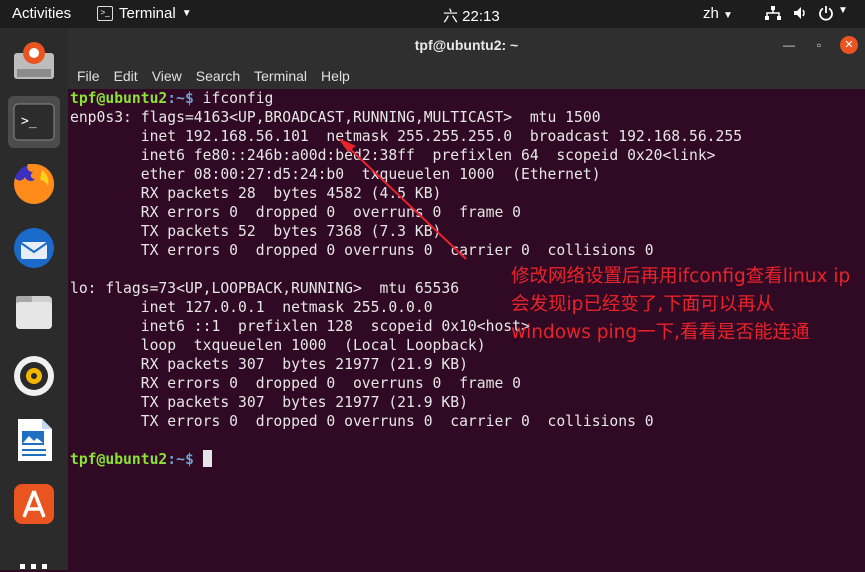  I want to click on title-bar: tpf@ubuntu2: ~ — ▫ ✕, so click(466, 45).